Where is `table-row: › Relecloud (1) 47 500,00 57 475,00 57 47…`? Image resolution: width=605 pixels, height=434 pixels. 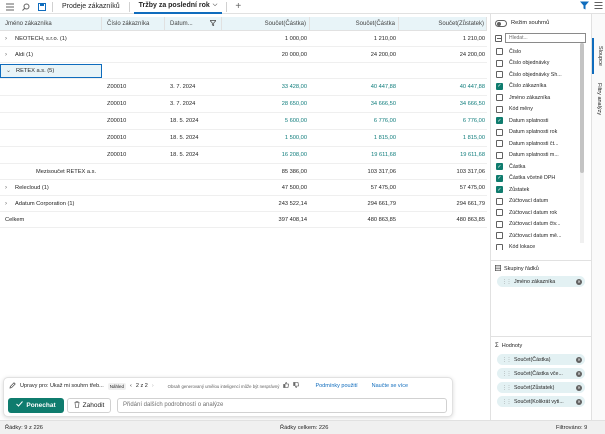 table-row: › Relecloud (1) 47 500,00 57 475,00 57 47… is located at coordinates (243, 188).